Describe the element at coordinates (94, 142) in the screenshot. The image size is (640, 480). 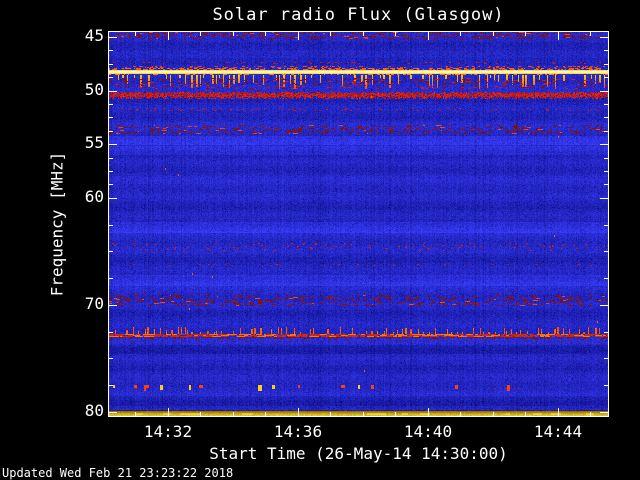
I see `y-tick-label-55: 55` at that location.